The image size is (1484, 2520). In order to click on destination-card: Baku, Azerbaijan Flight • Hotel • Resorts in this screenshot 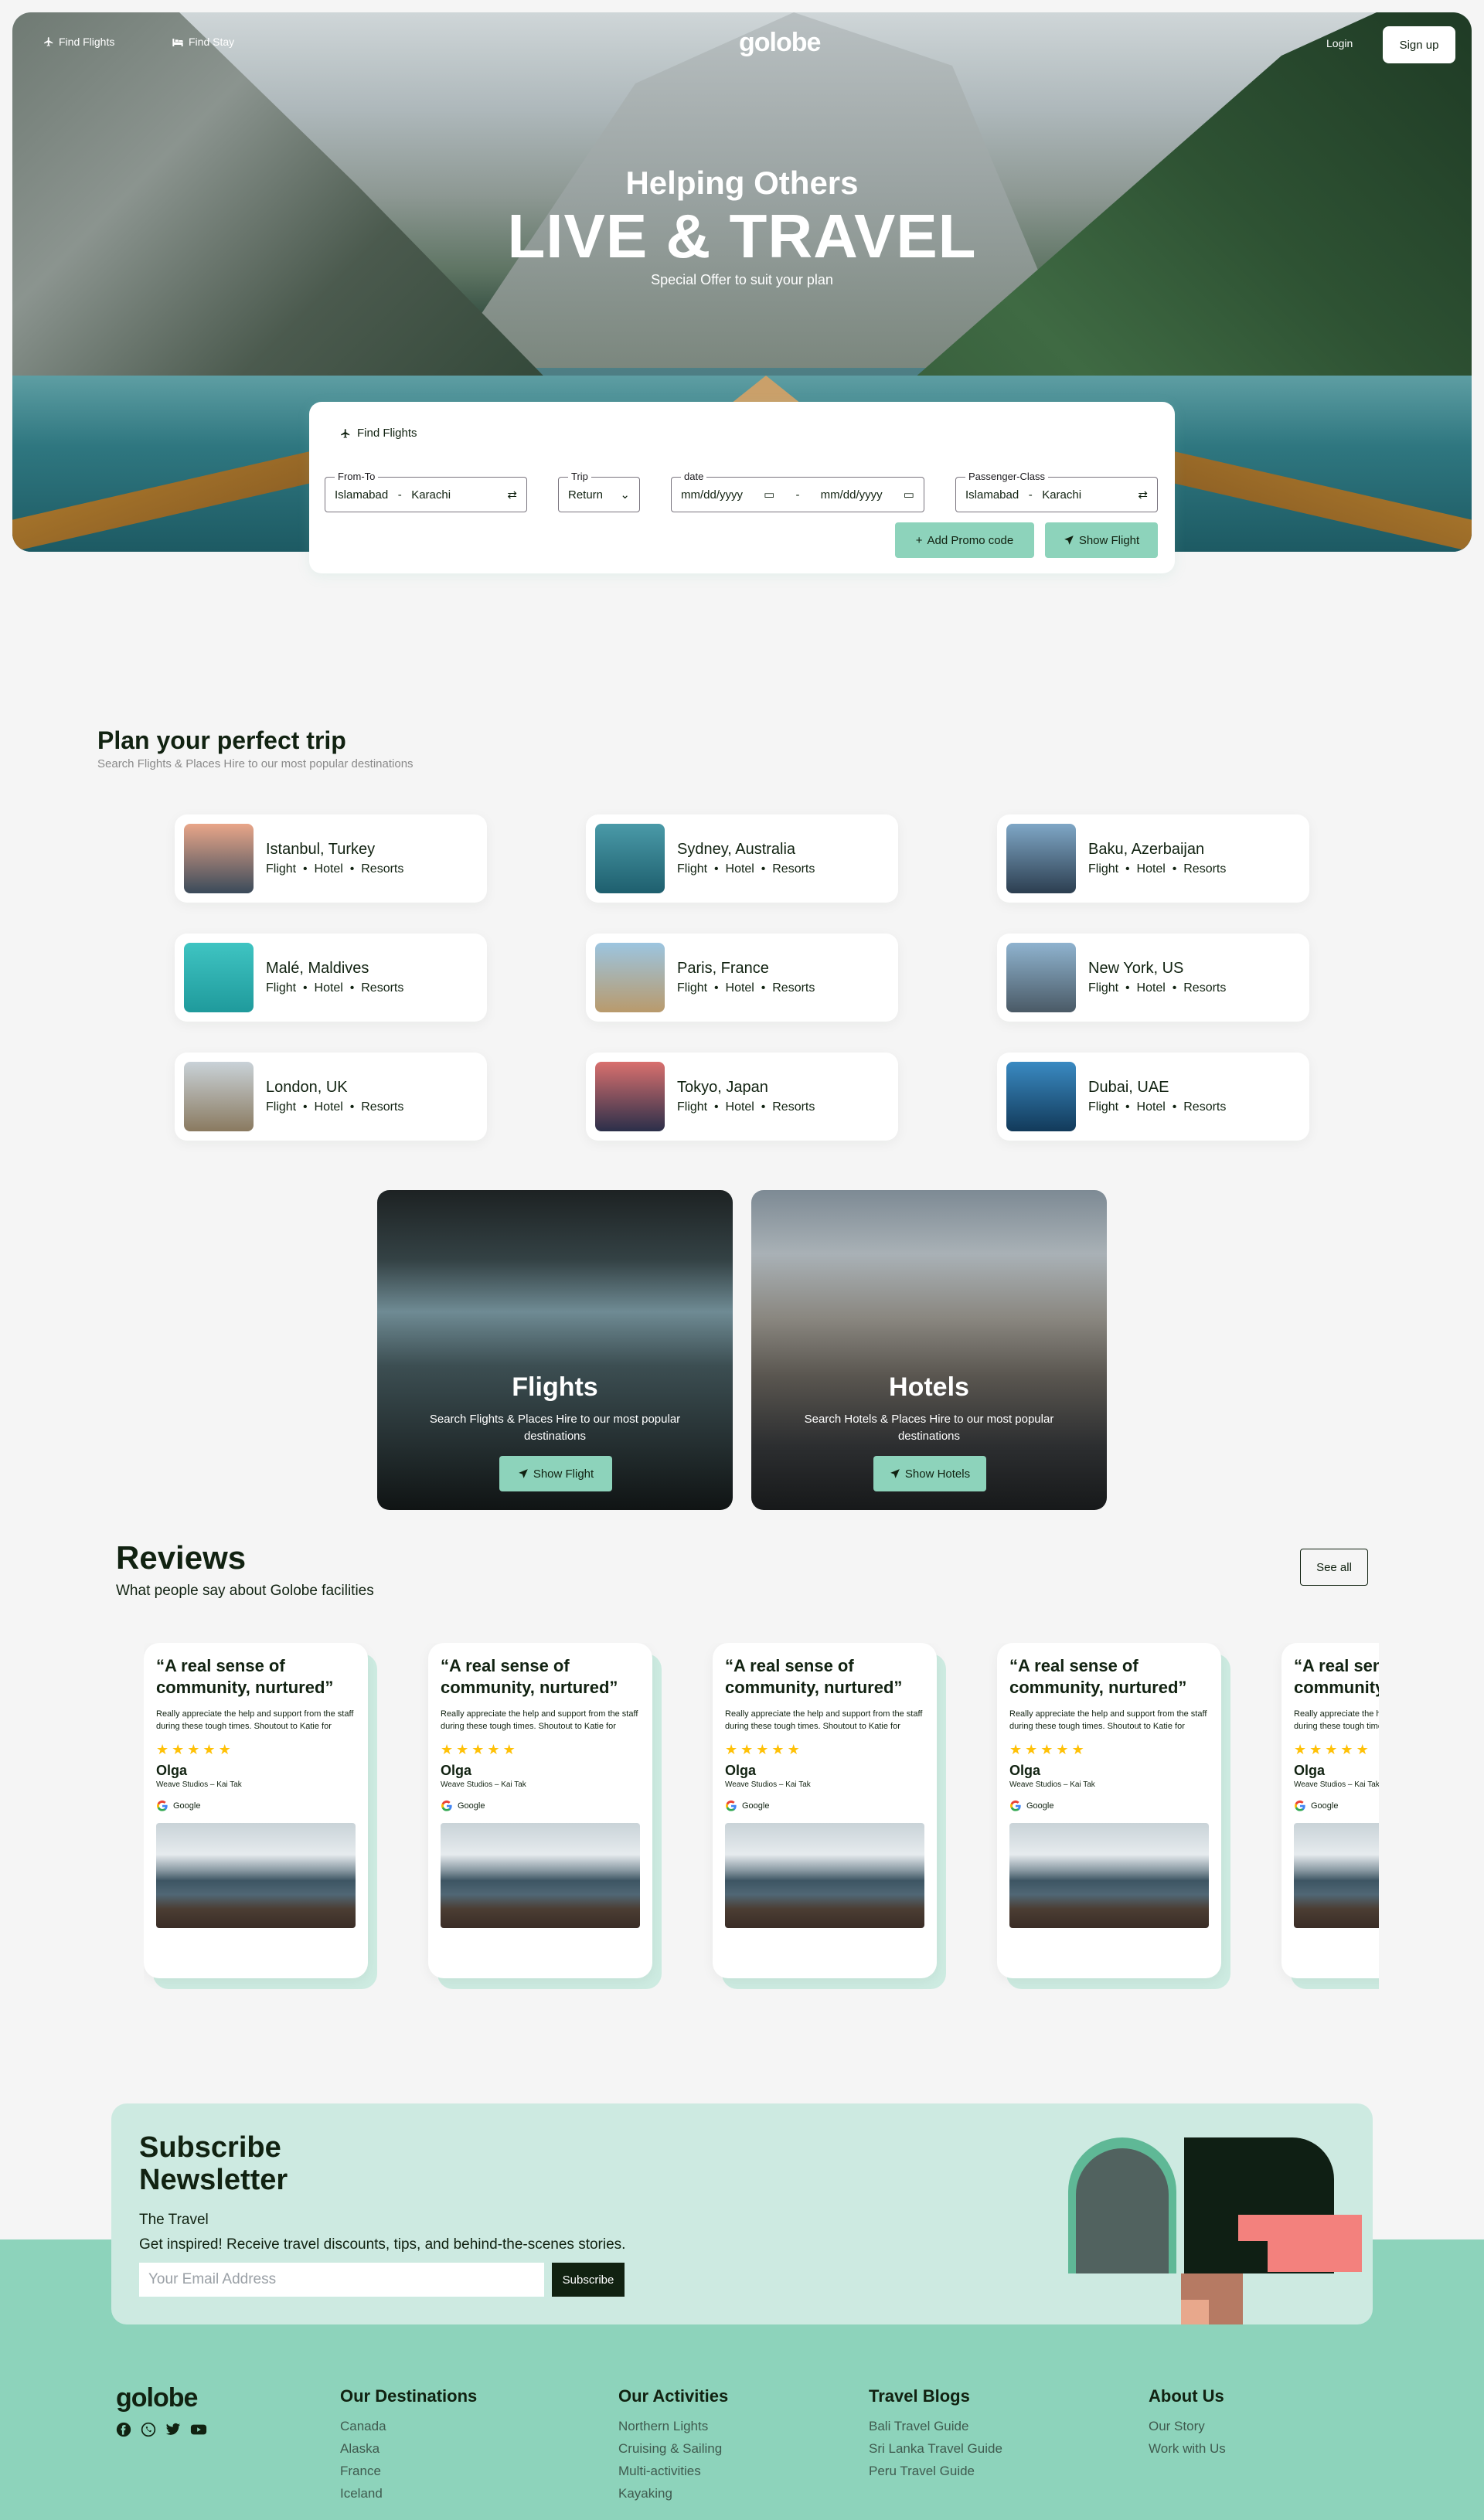, I will do `click(1153, 858)`.